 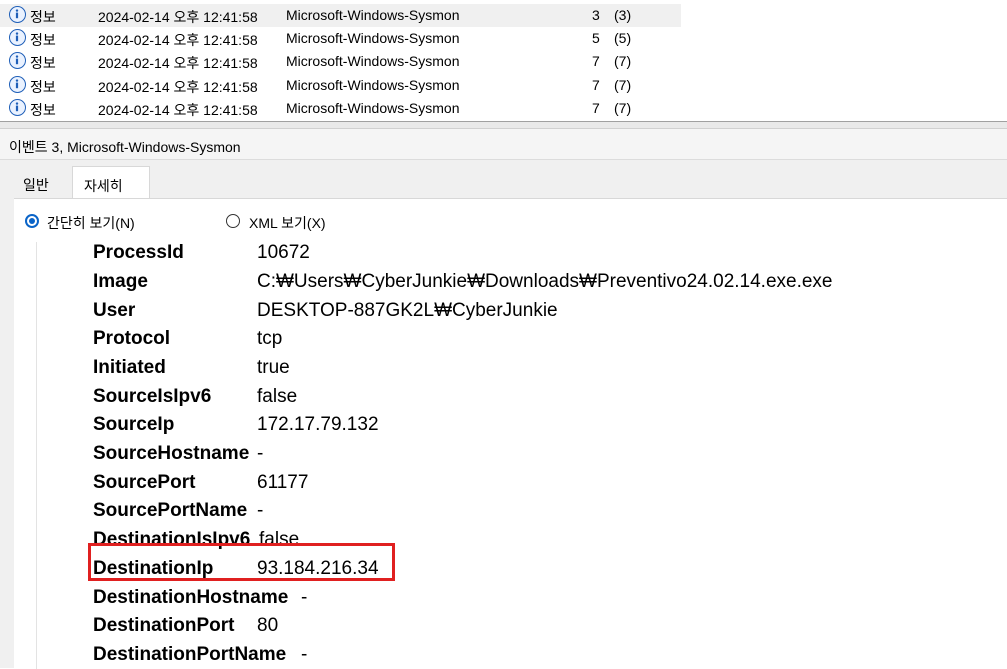 What do you see at coordinates (318, 424) in the screenshot?
I see `field-value: 172.17.79.132` at bounding box center [318, 424].